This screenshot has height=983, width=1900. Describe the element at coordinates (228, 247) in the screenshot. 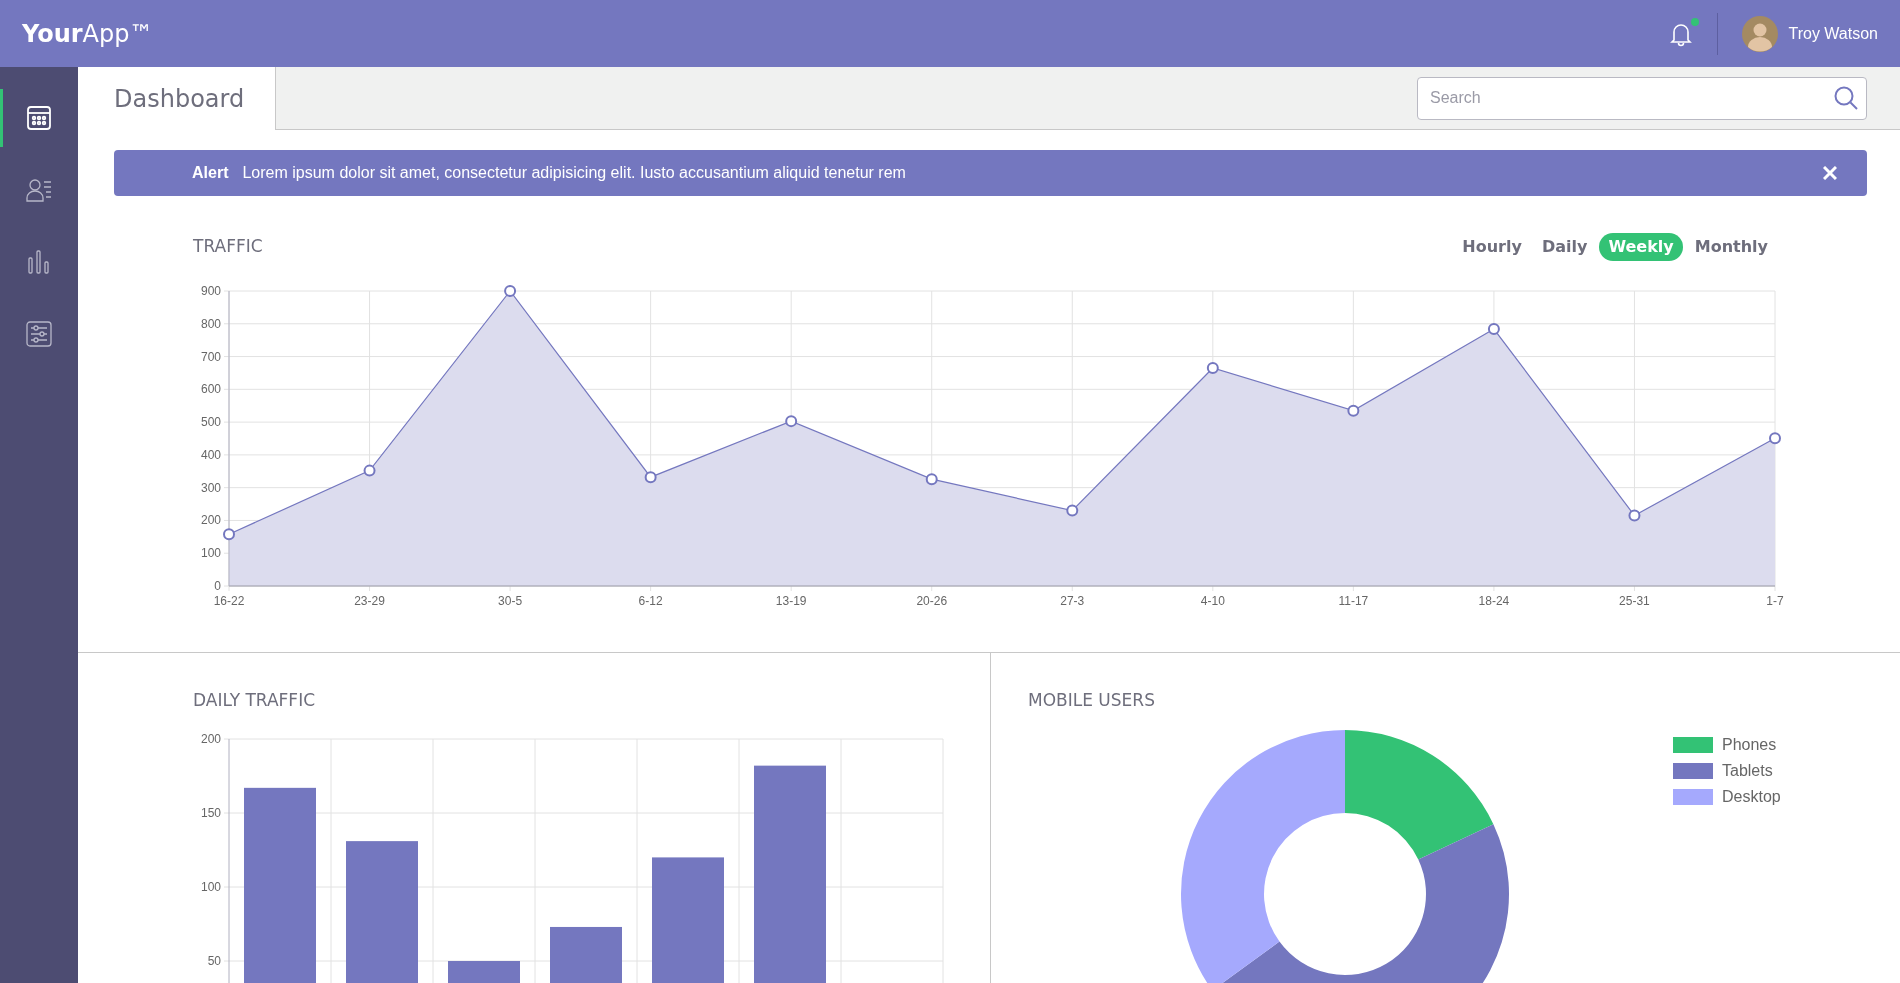

I see `section-title: TRAFFIC` at that location.